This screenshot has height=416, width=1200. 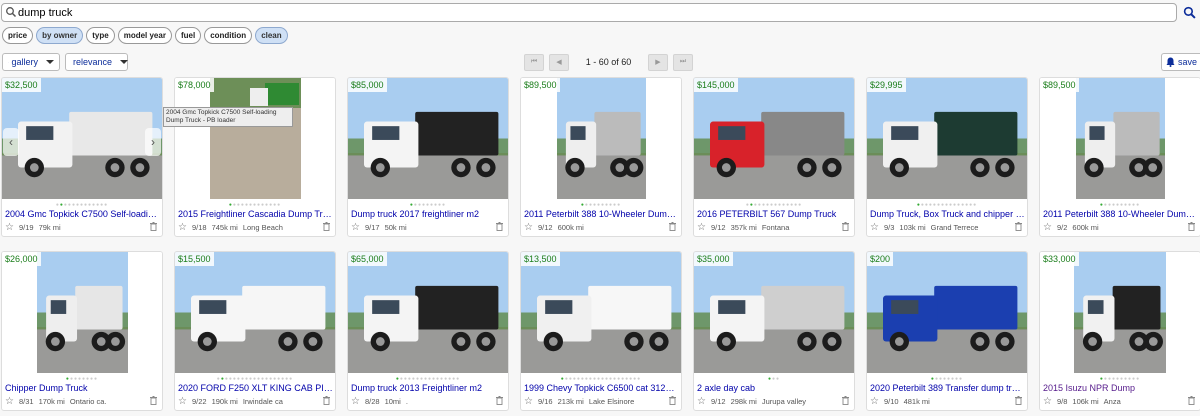 What do you see at coordinates (153, 142) in the screenshot?
I see `next-photo-button: ›` at bounding box center [153, 142].